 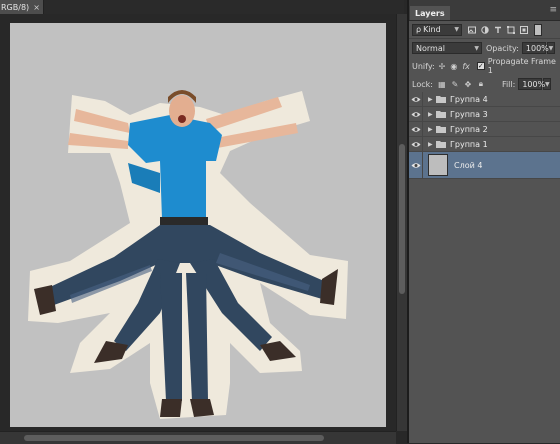 What do you see at coordinates (484, 48) in the screenshot?
I see `blend-row: Normal ▼ Opacity: 100% ▼` at bounding box center [484, 48].